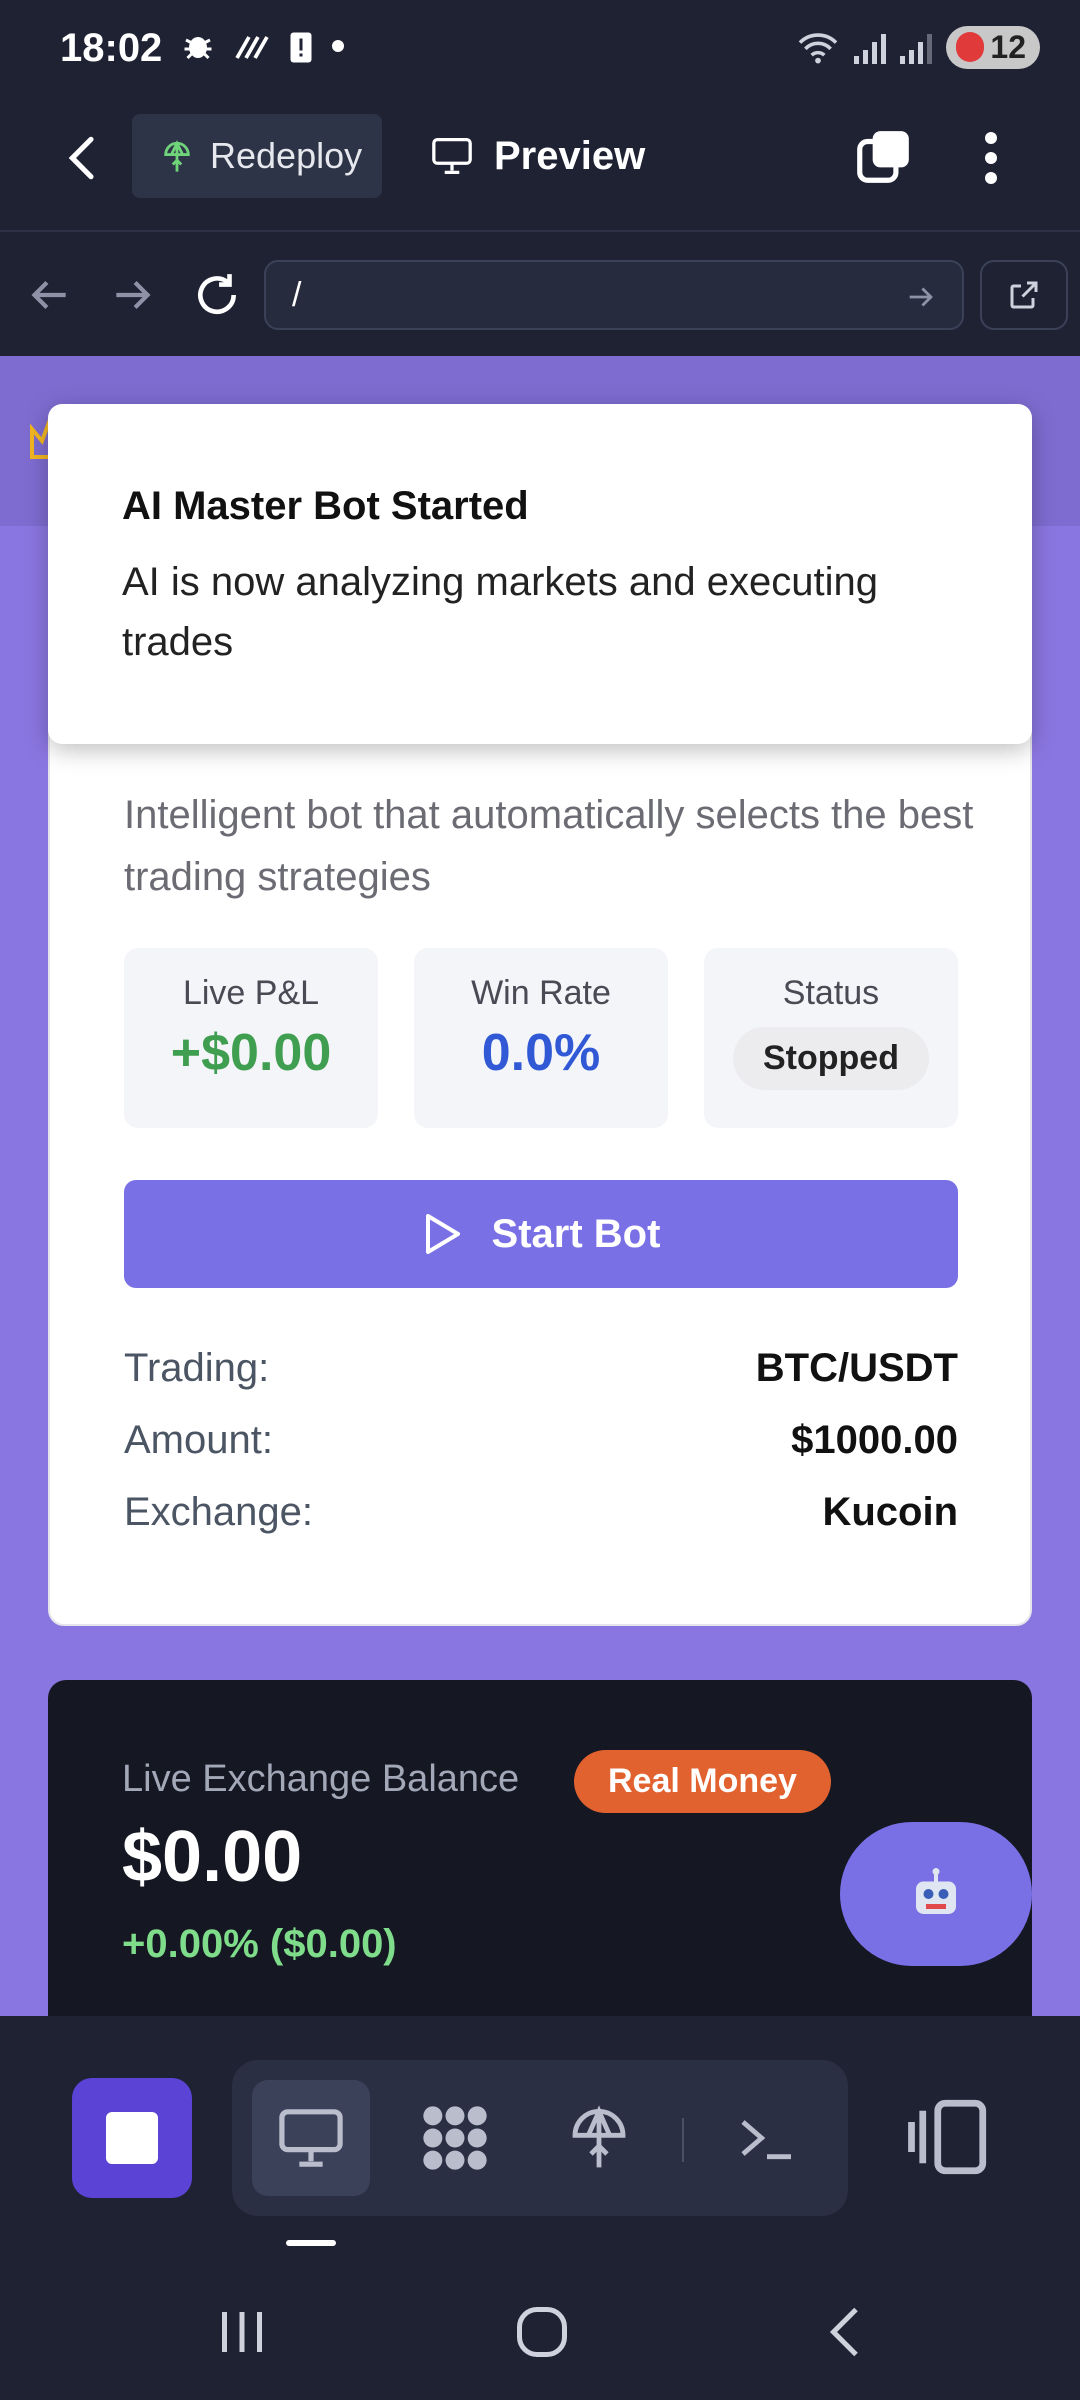  What do you see at coordinates (541, 1053) in the screenshot?
I see `stat-value: 0.0%` at bounding box center [541, 1053].